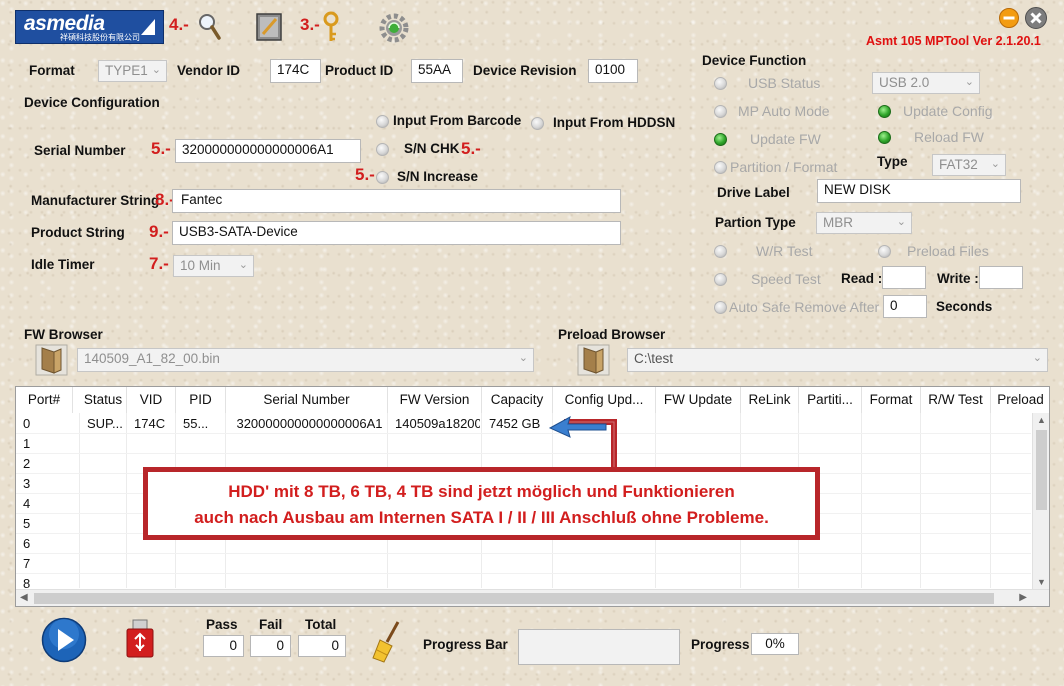 The width and height of the screenshot is (1064, 686). I want to click on update-fw-radio, so click(720, 139).